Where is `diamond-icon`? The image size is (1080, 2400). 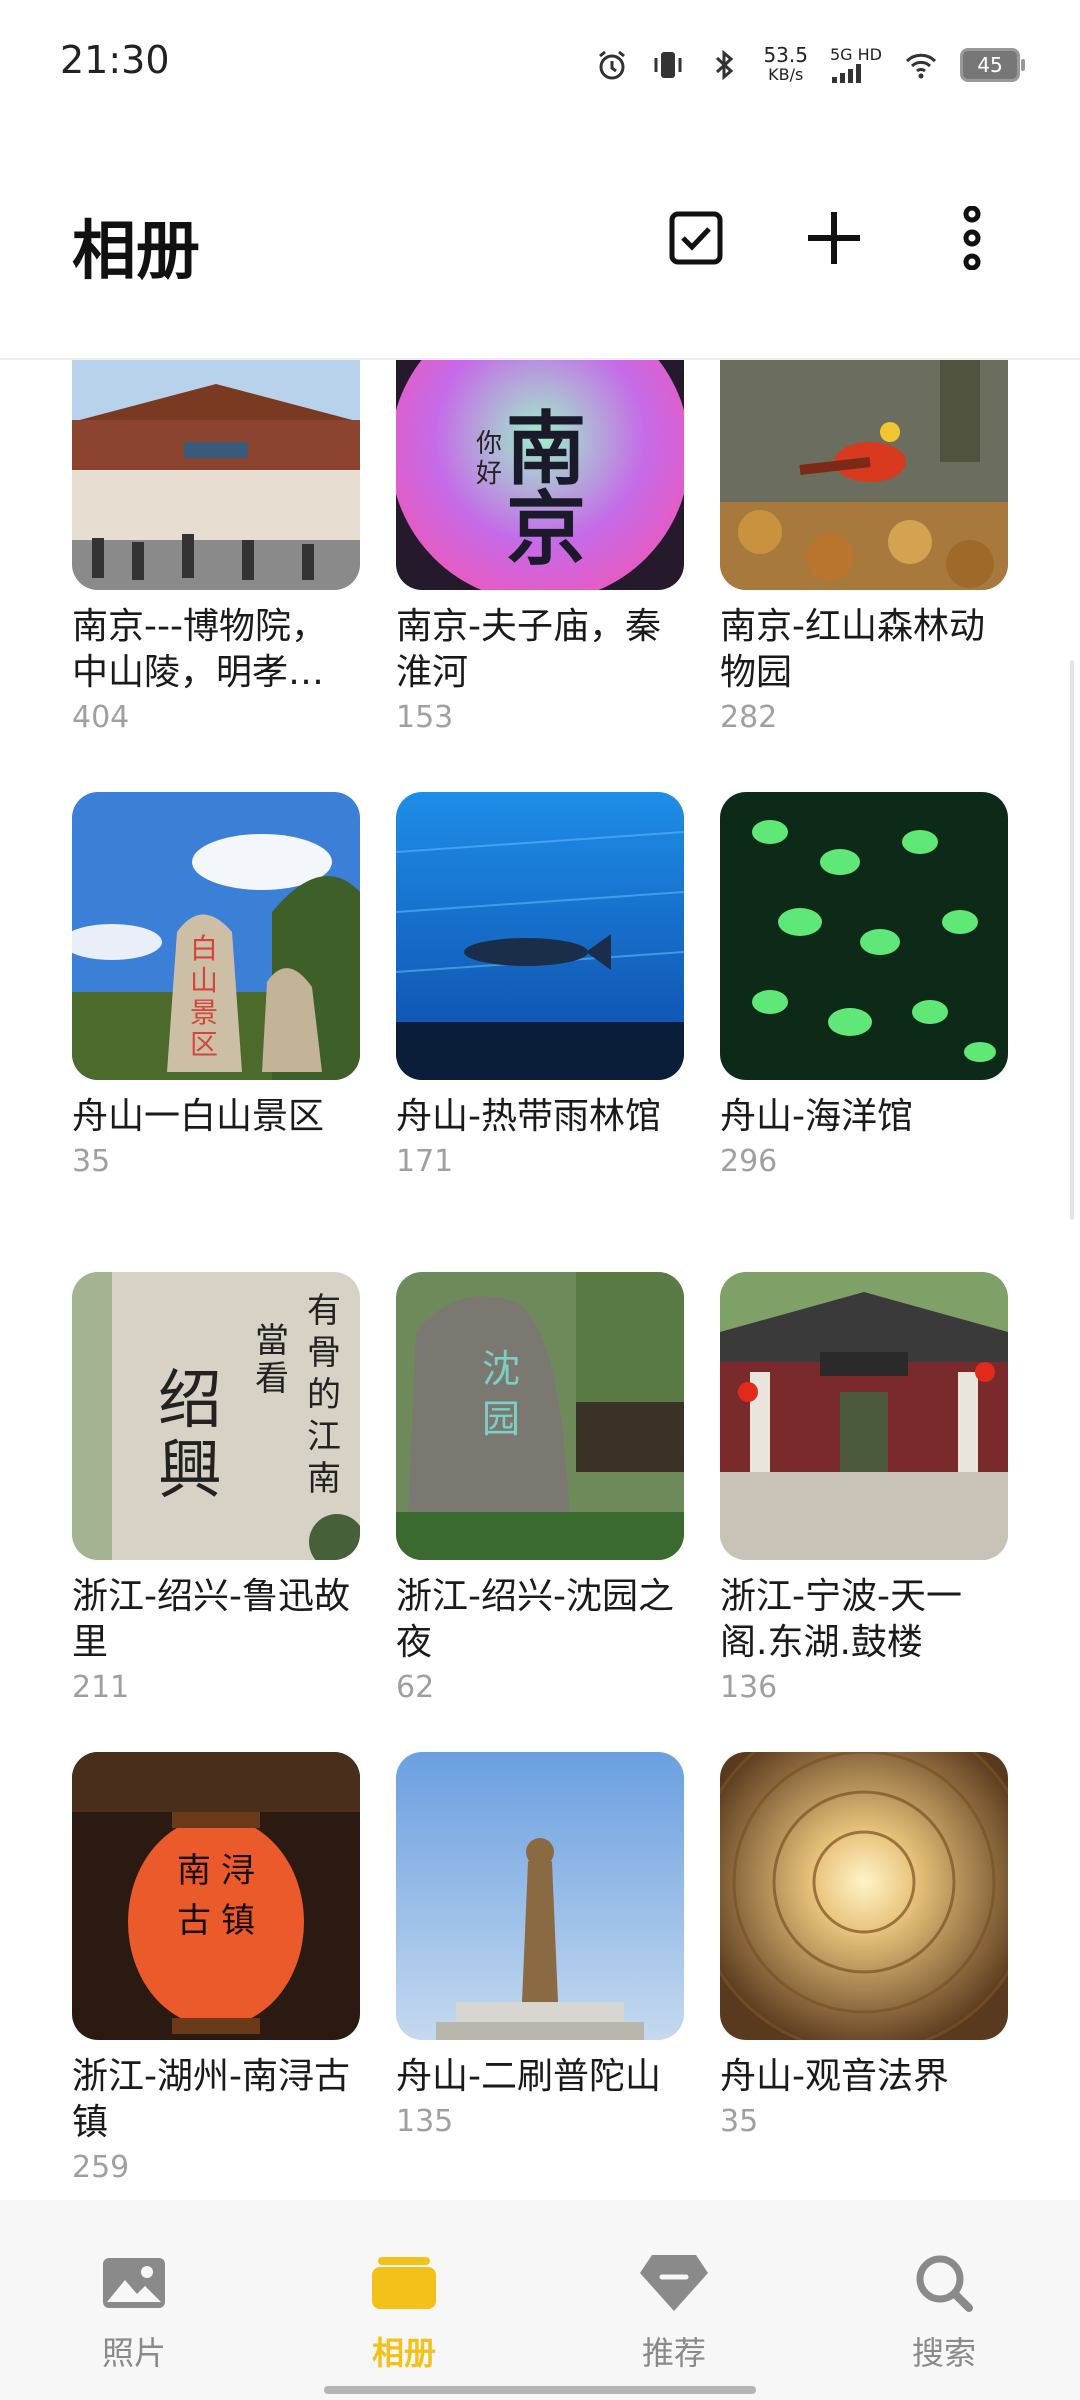
diamond-icon is located at coordinates (674, 2283).